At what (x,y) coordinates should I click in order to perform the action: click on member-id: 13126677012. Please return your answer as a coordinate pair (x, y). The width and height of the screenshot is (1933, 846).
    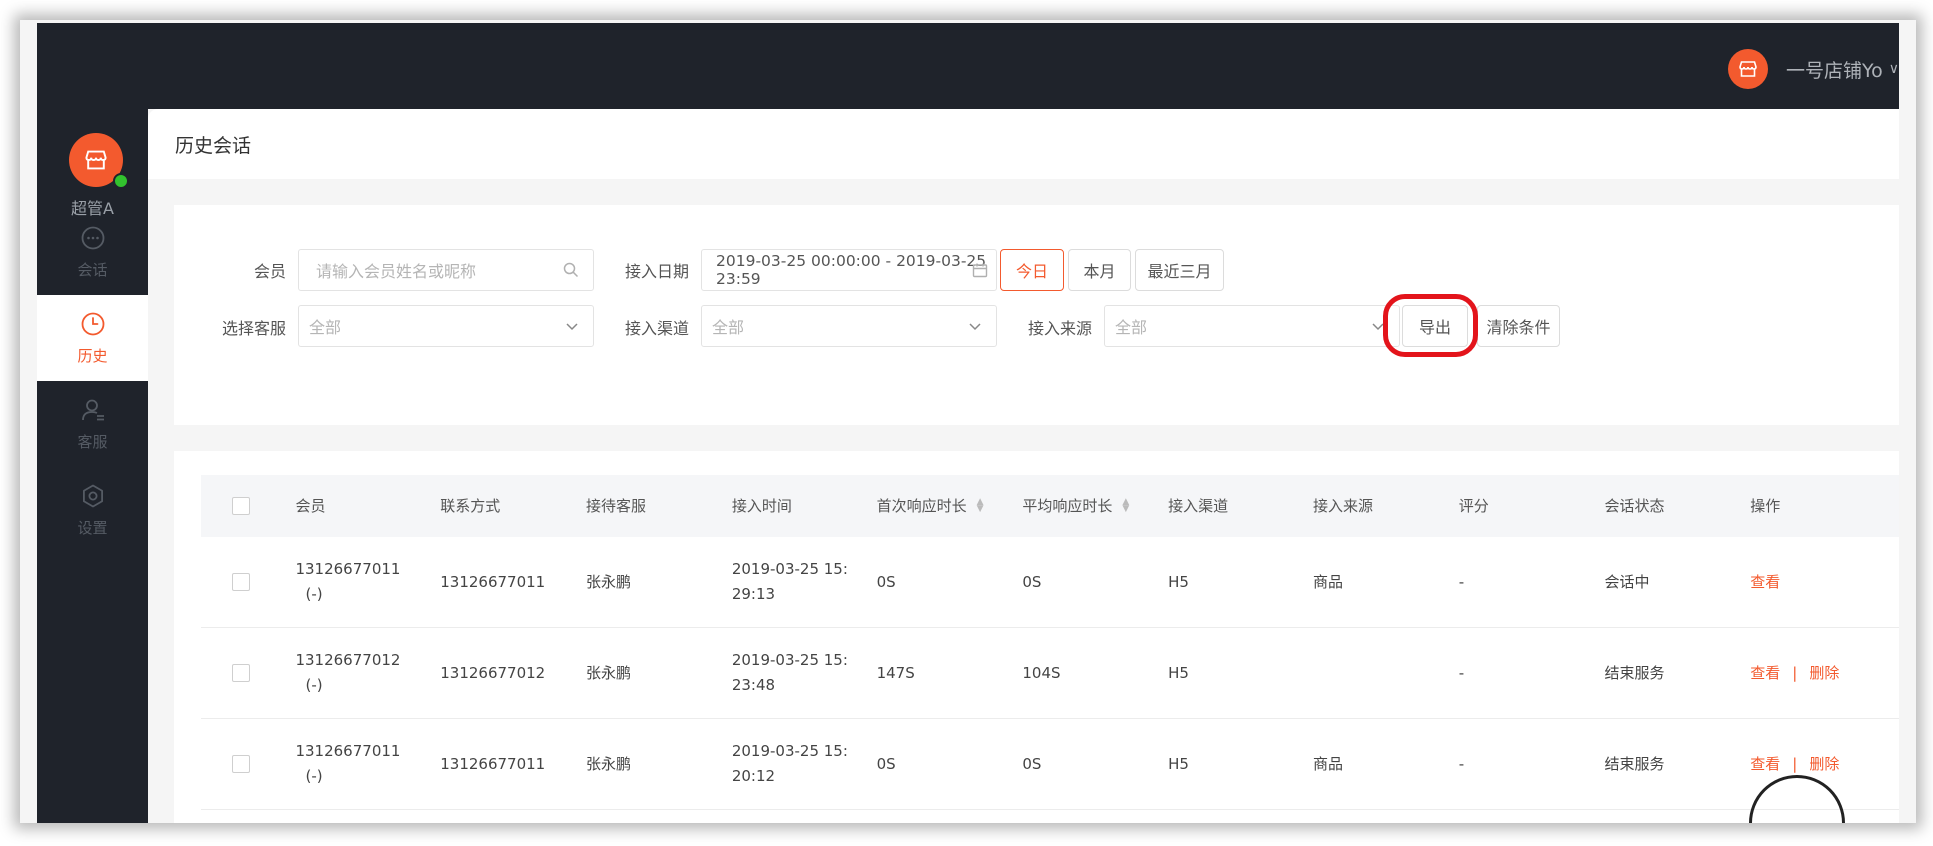
    Looking at the image, I should click on (348, 660).